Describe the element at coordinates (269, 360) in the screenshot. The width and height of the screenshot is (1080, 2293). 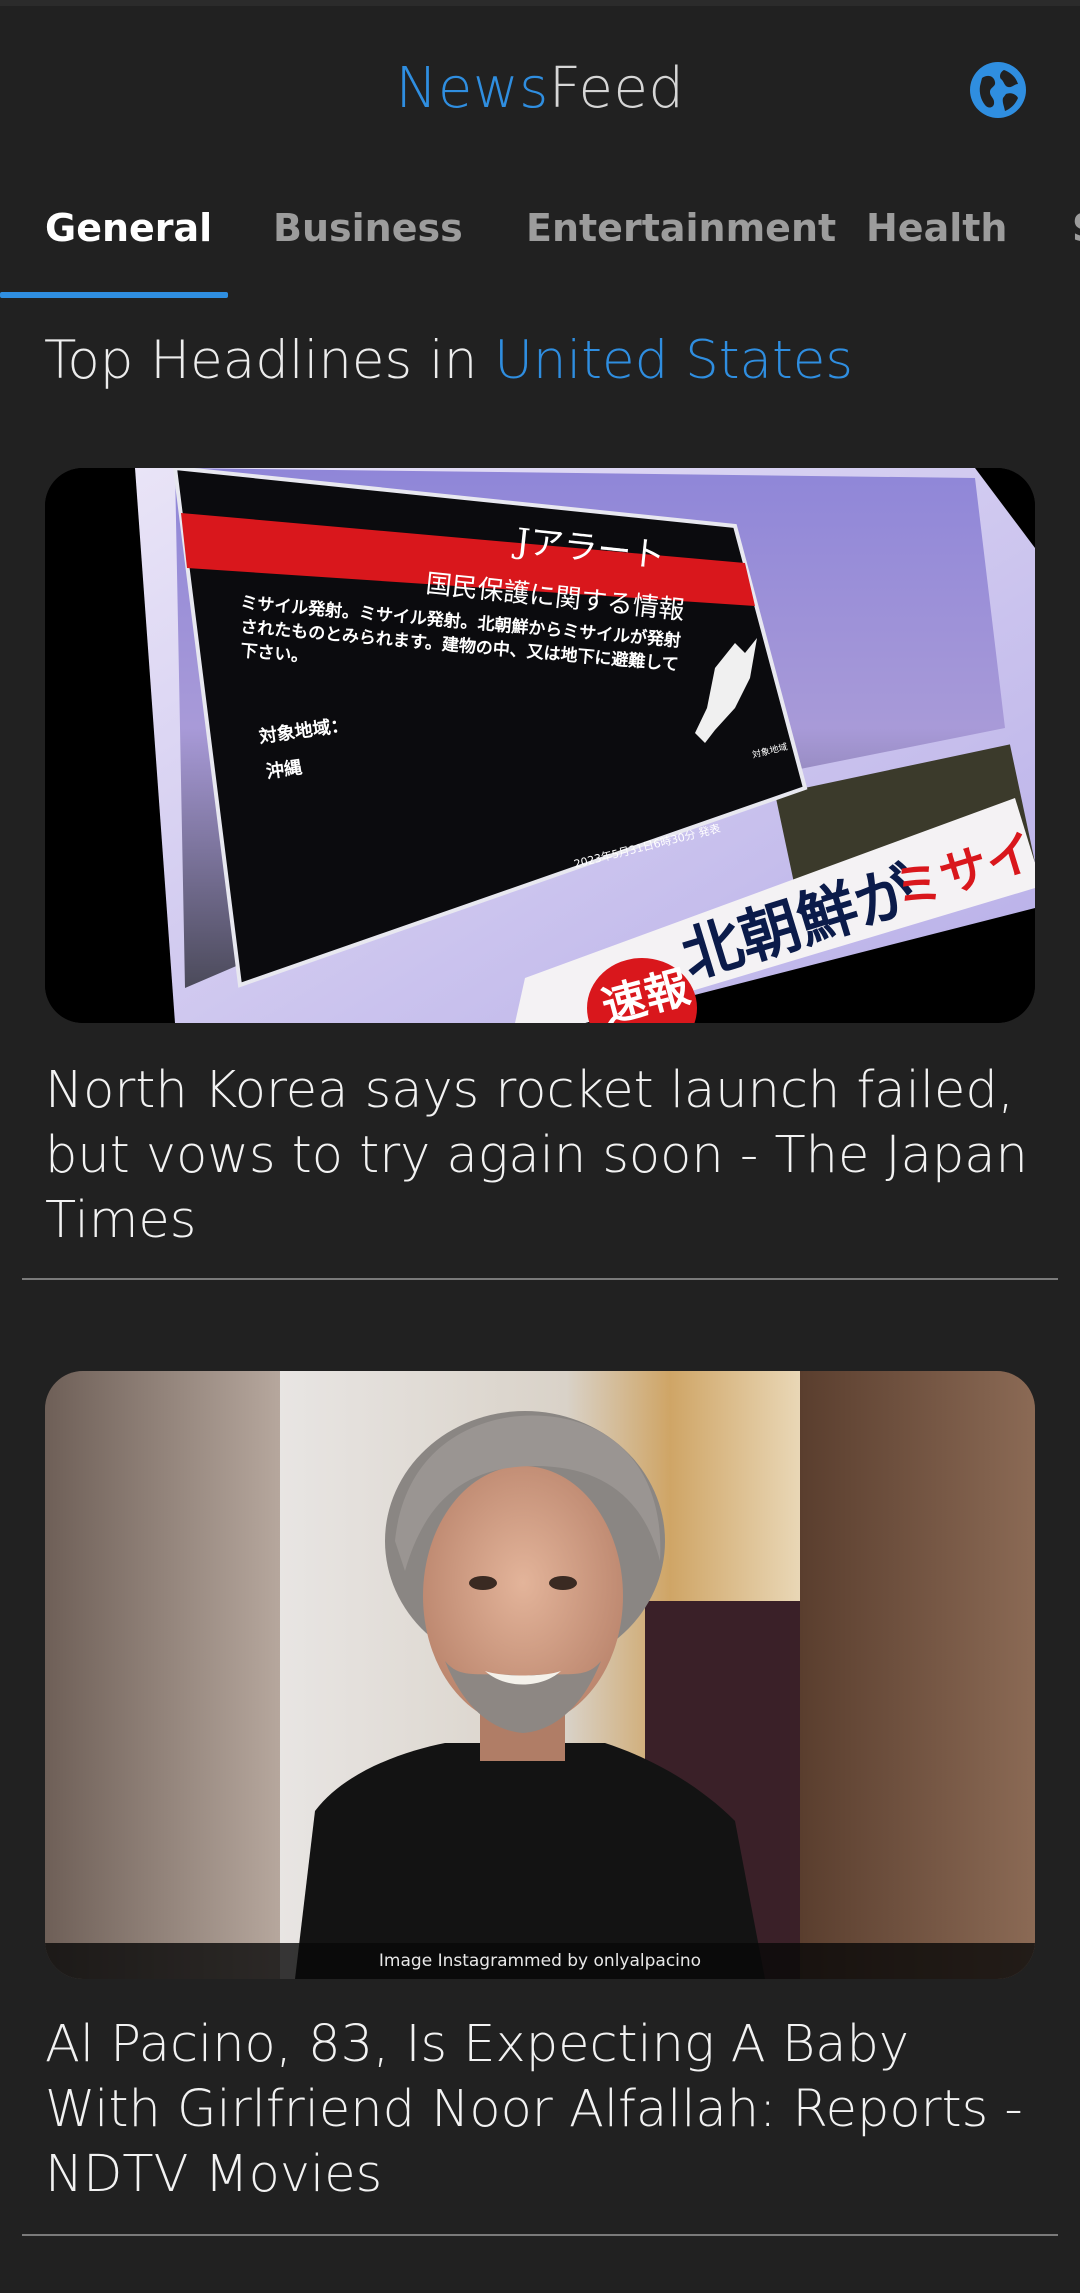
I see `section-heading-prefix: Top Headlines in` at that location.